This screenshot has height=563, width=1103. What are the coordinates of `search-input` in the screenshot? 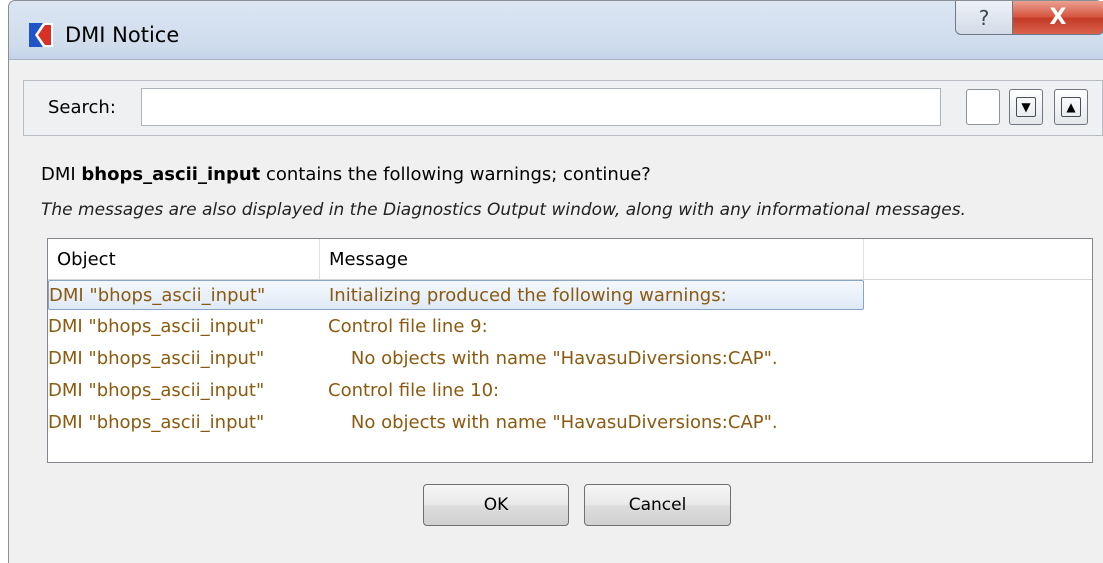 It's located at (541, 107).